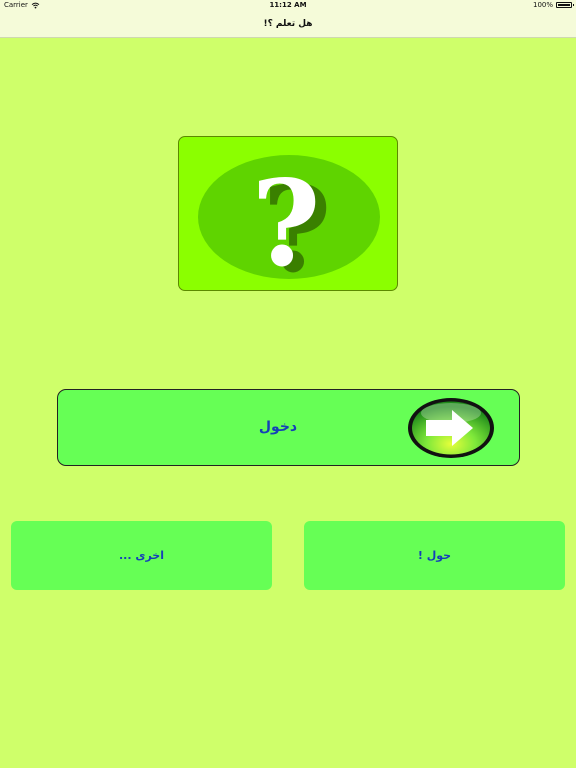 Image resolution: width=576 pixels, height=768 pixels. Describe the element at coordinates (565, 5) in the screenshot. I see `battery-icon` at that location.